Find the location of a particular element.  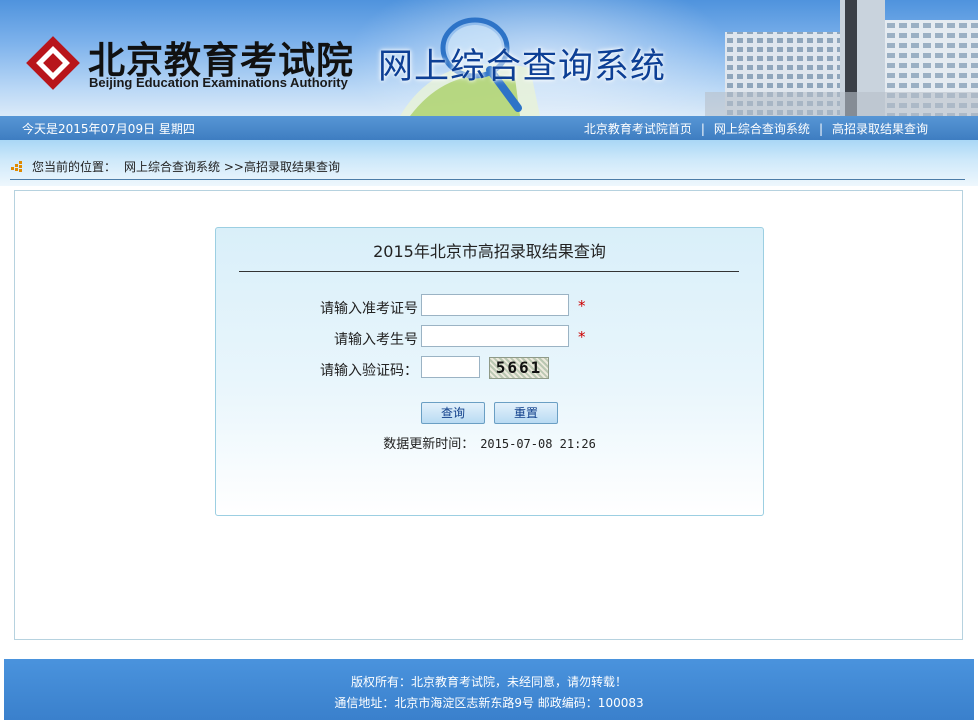

update-time-value: 2015-07-08 21:26 is located at coordinates (538, 444).